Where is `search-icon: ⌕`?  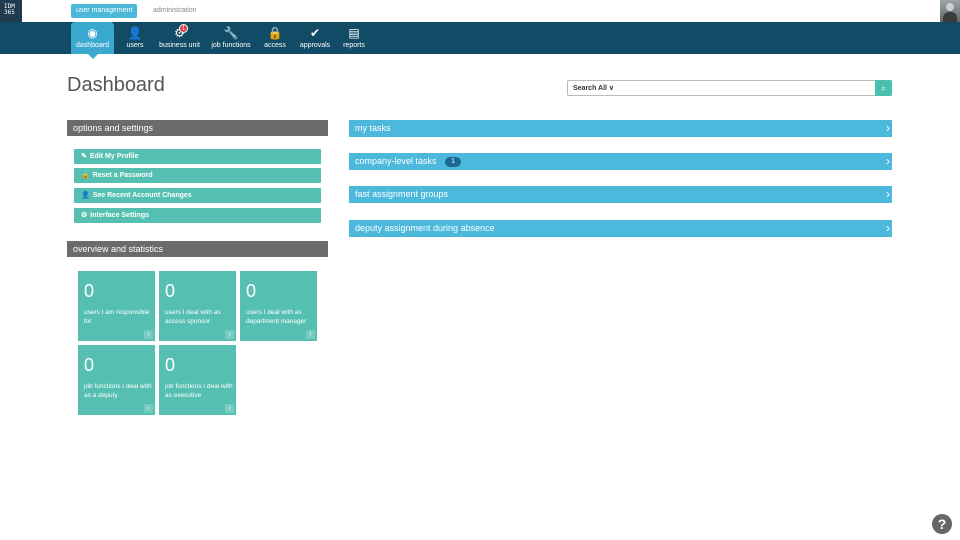 search-icon: ⌕ is located at coordinates (883, 88).